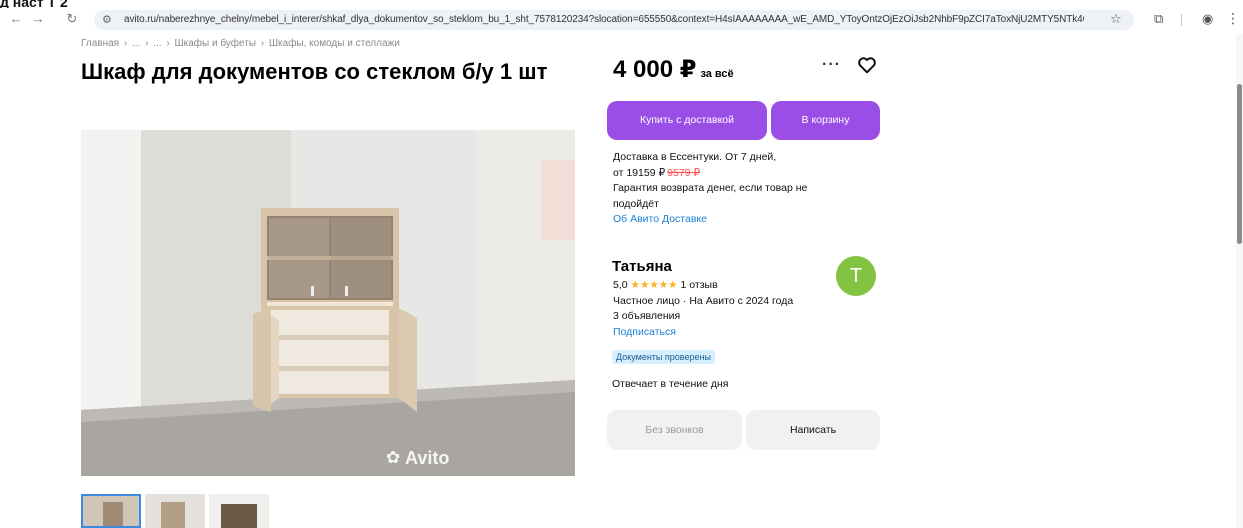  What do you see at coordinates (620, 285) in the screenshot?
I see `seller-rating: 5,0` at bounding box center [620, 285].